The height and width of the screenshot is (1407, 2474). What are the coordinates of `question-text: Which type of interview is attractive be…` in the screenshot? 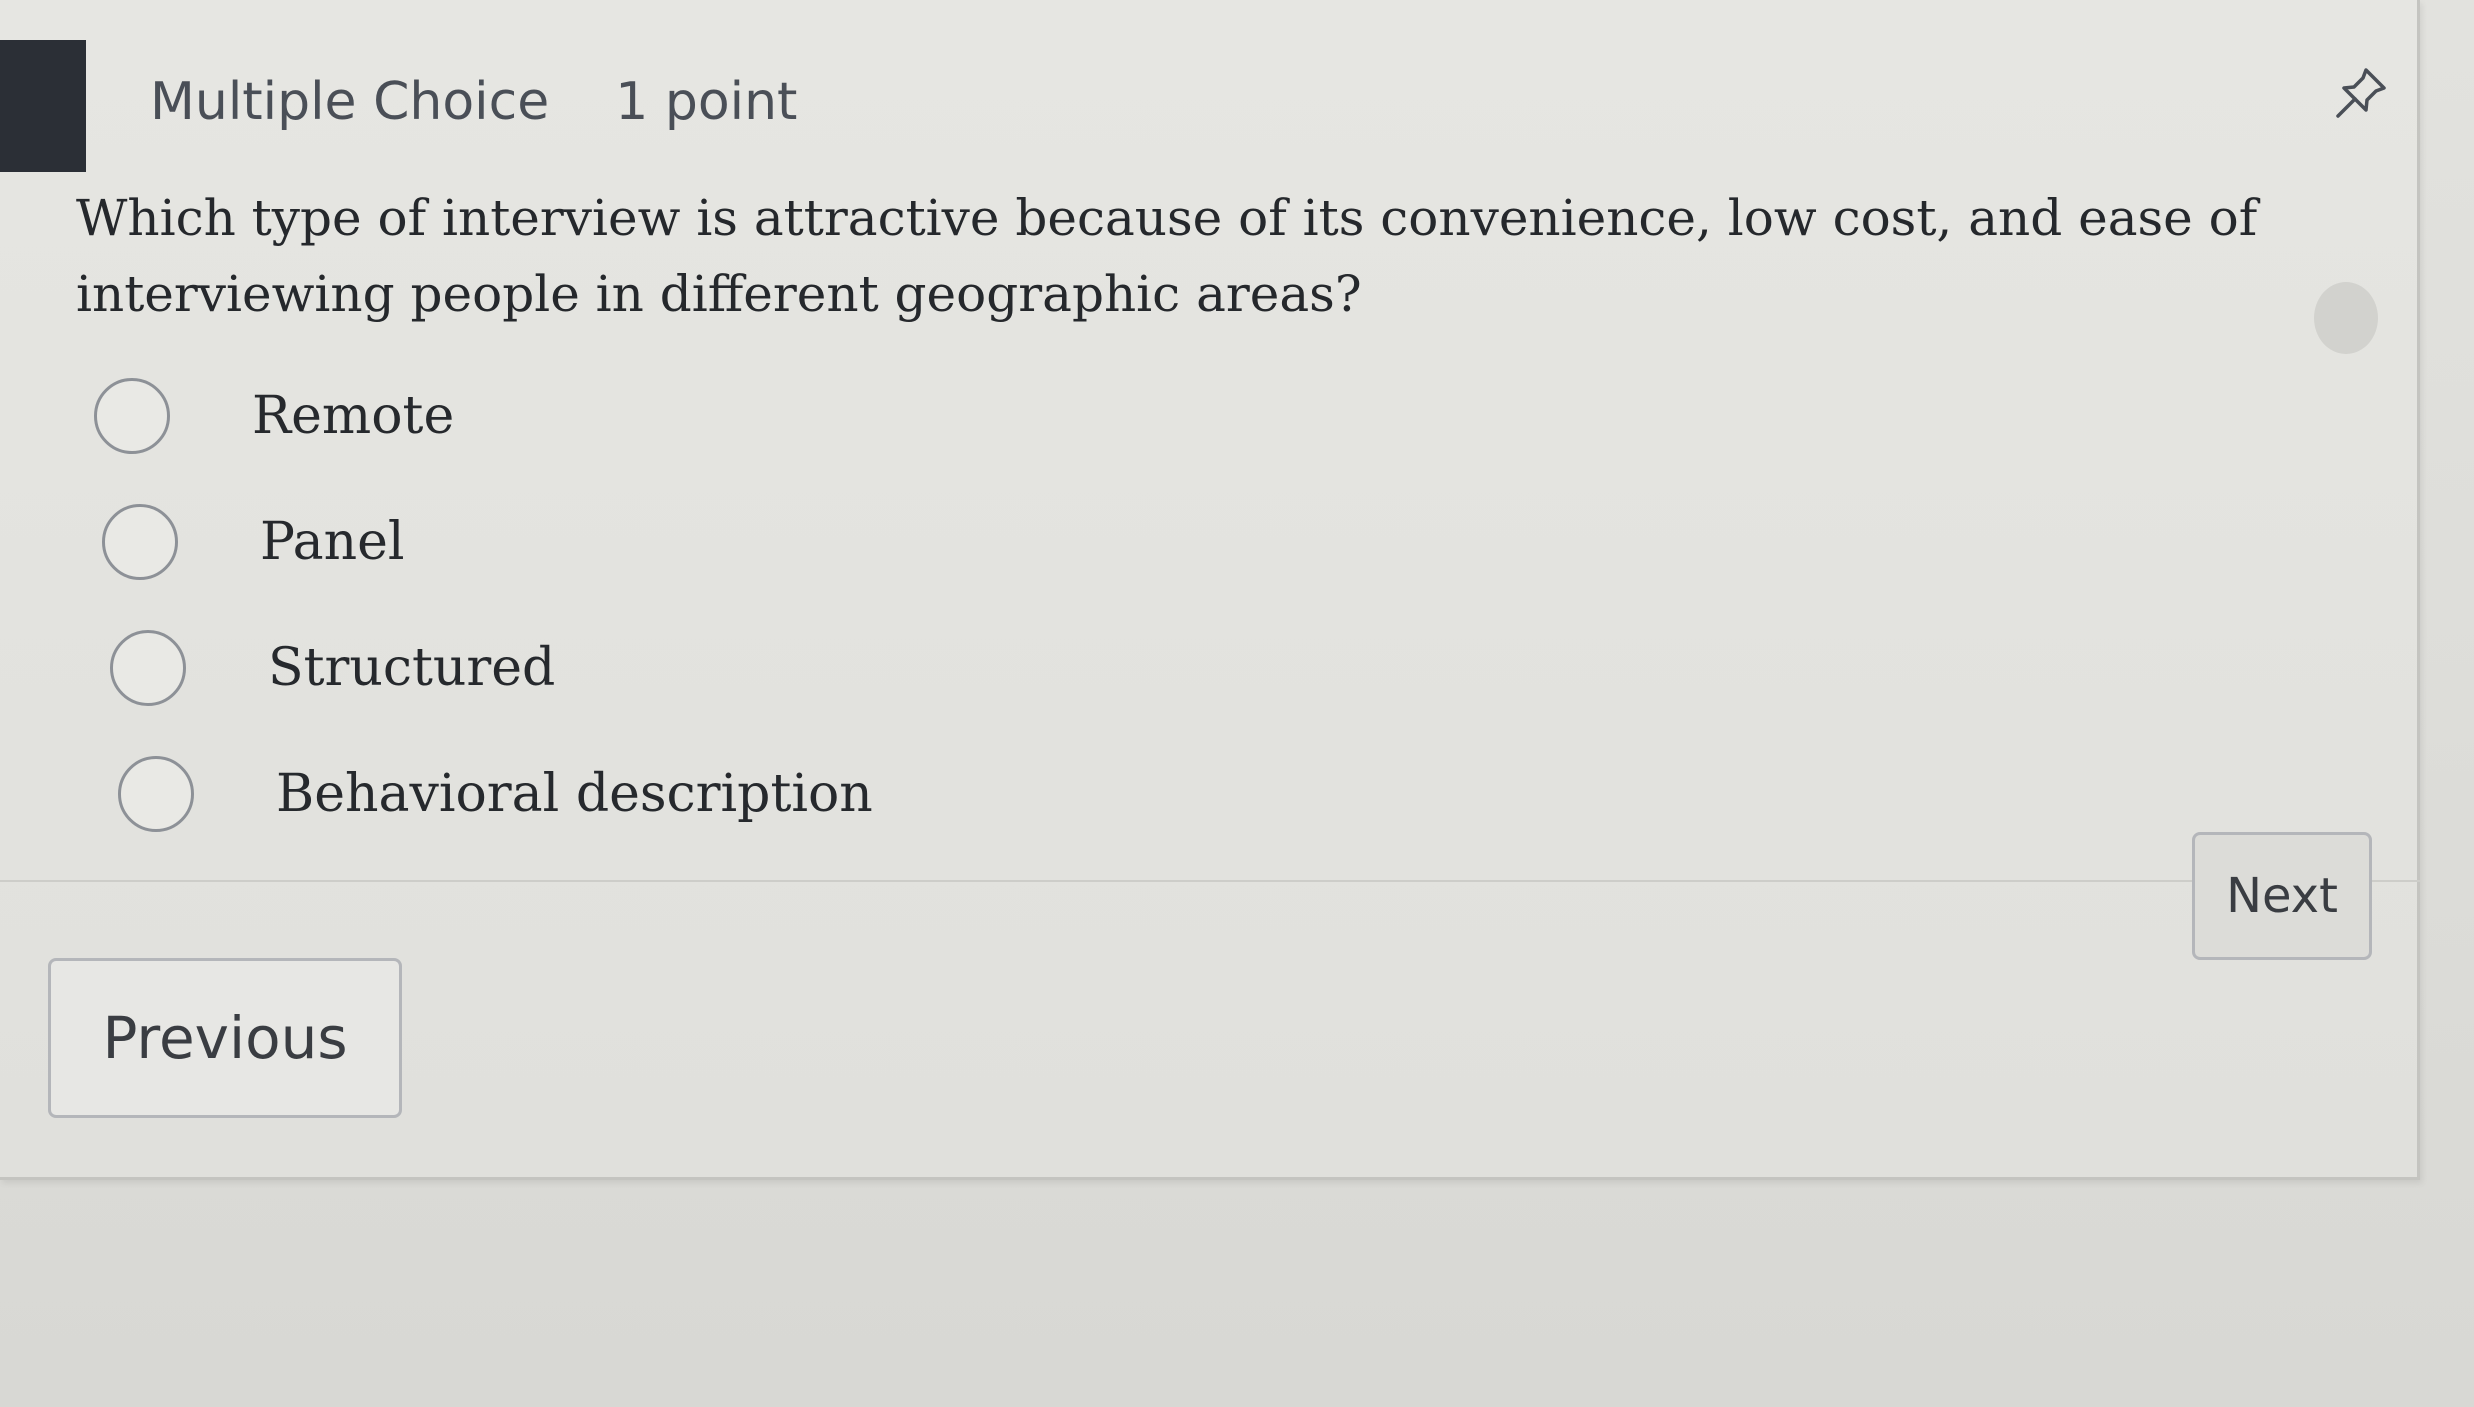 It's located at (1167, 256).